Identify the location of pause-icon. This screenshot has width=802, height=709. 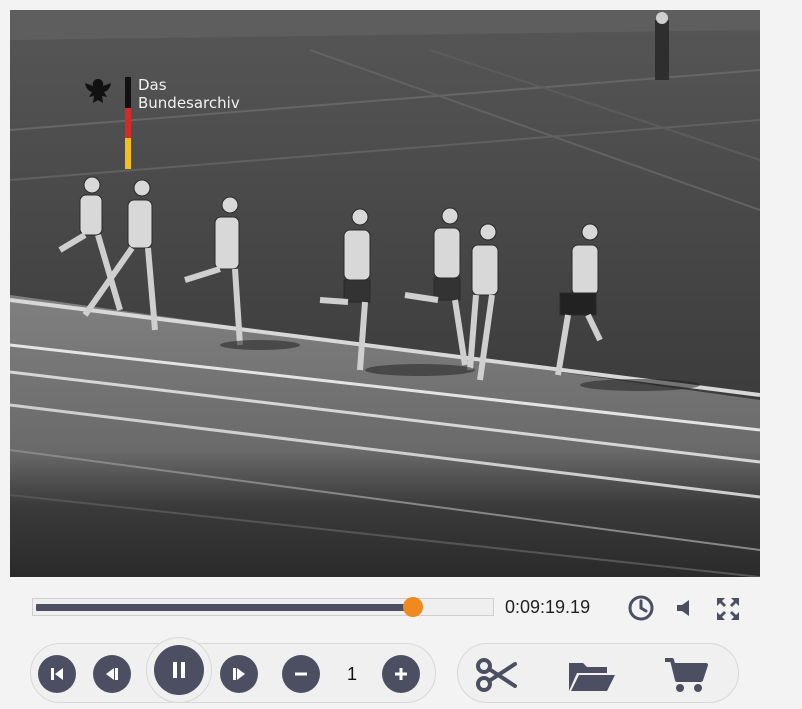
(179, 670).